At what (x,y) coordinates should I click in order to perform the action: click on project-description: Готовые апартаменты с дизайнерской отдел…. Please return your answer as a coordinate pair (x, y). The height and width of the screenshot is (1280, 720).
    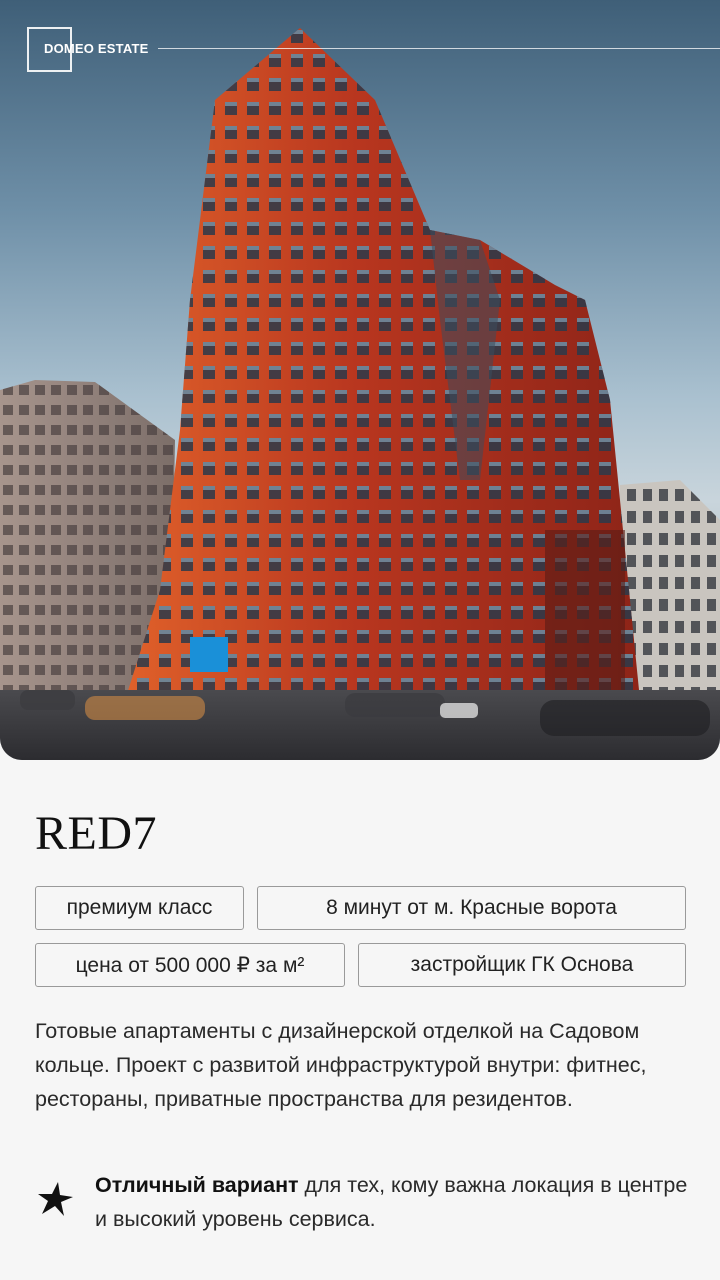
    Looking at the image, I should click on (341, 1065).